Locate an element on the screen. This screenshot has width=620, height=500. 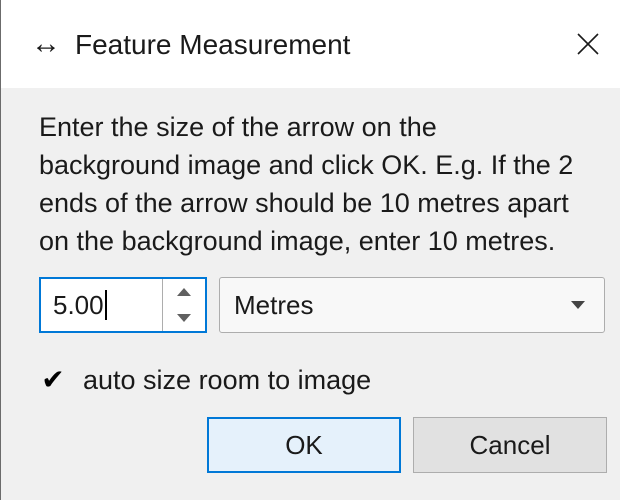
close-button is located at coordinates (588, 44).